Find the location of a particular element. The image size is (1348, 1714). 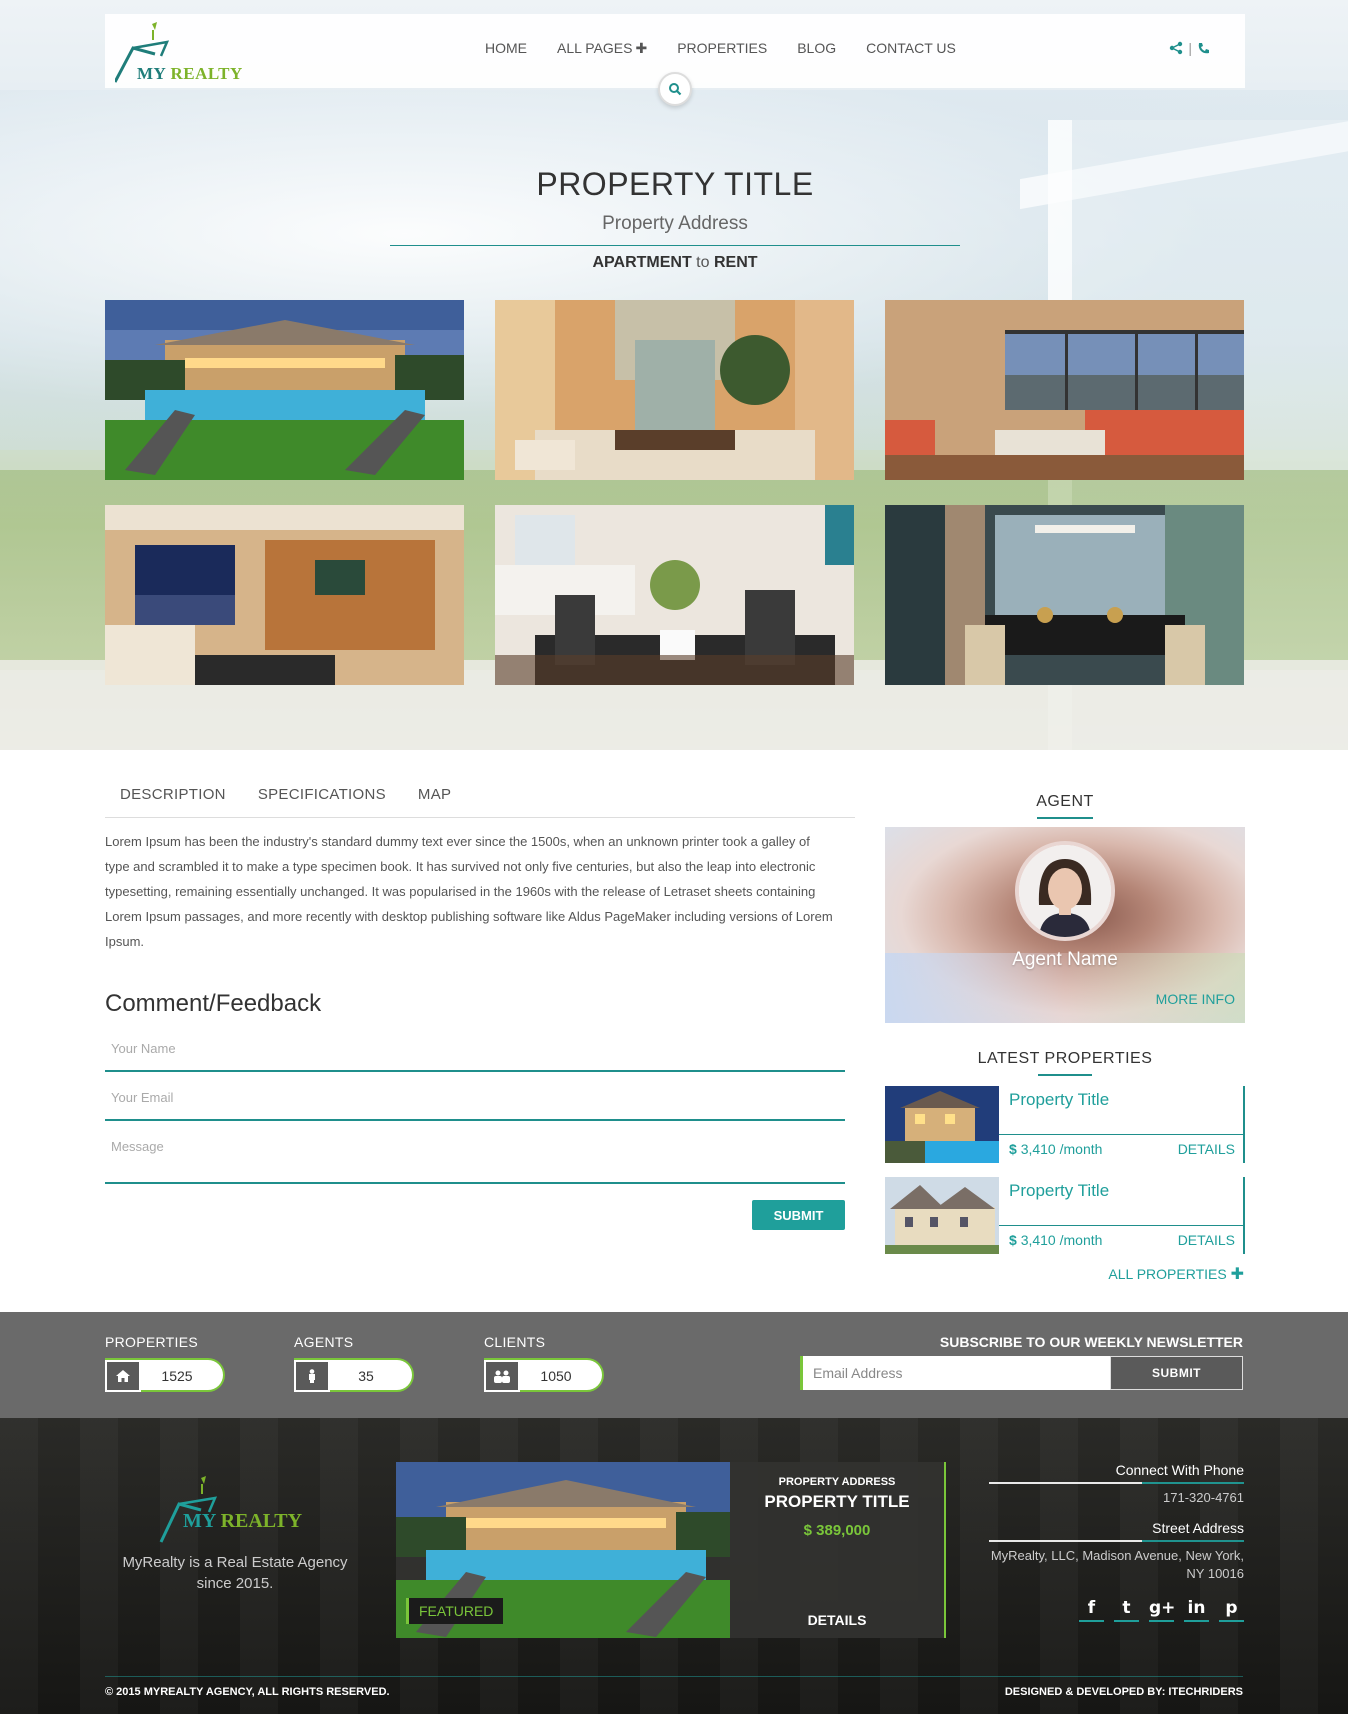

property-type-to: to is located at coordinates (703, 262).